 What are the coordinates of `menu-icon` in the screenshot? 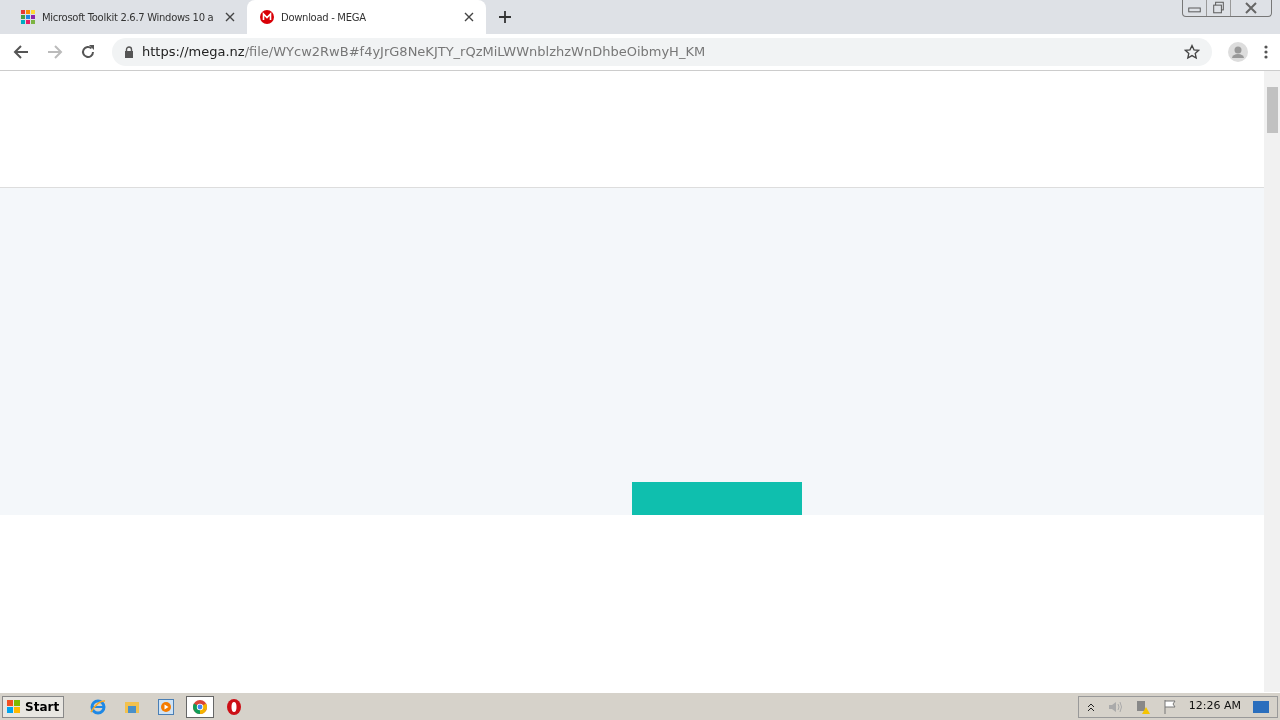 It's located at (1266, 52).